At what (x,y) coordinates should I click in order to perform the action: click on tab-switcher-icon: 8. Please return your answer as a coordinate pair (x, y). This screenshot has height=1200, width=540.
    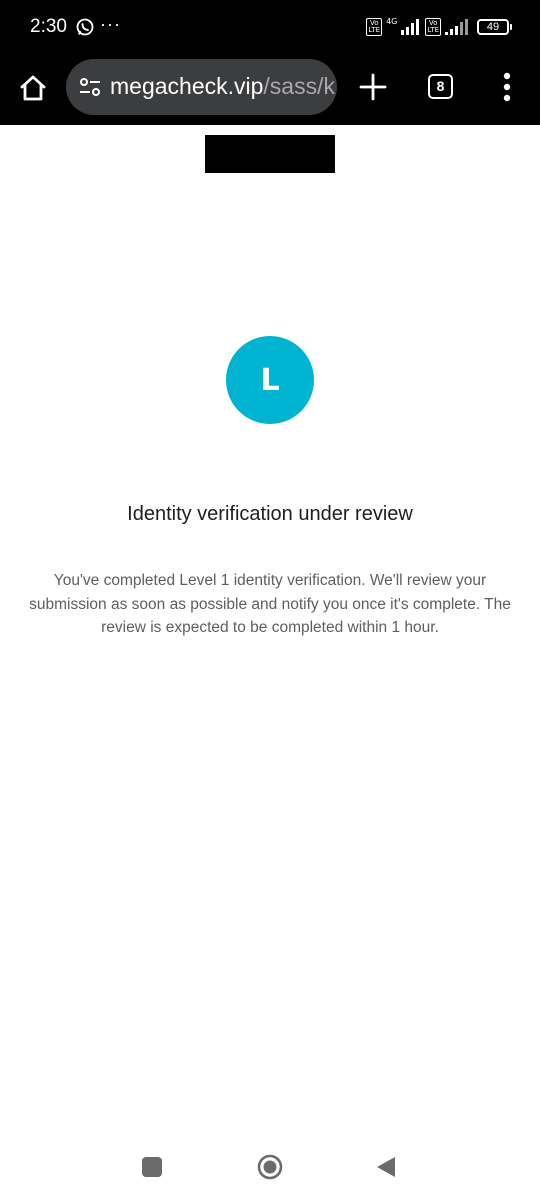
    Looking at the image, I should click on (440, 86).